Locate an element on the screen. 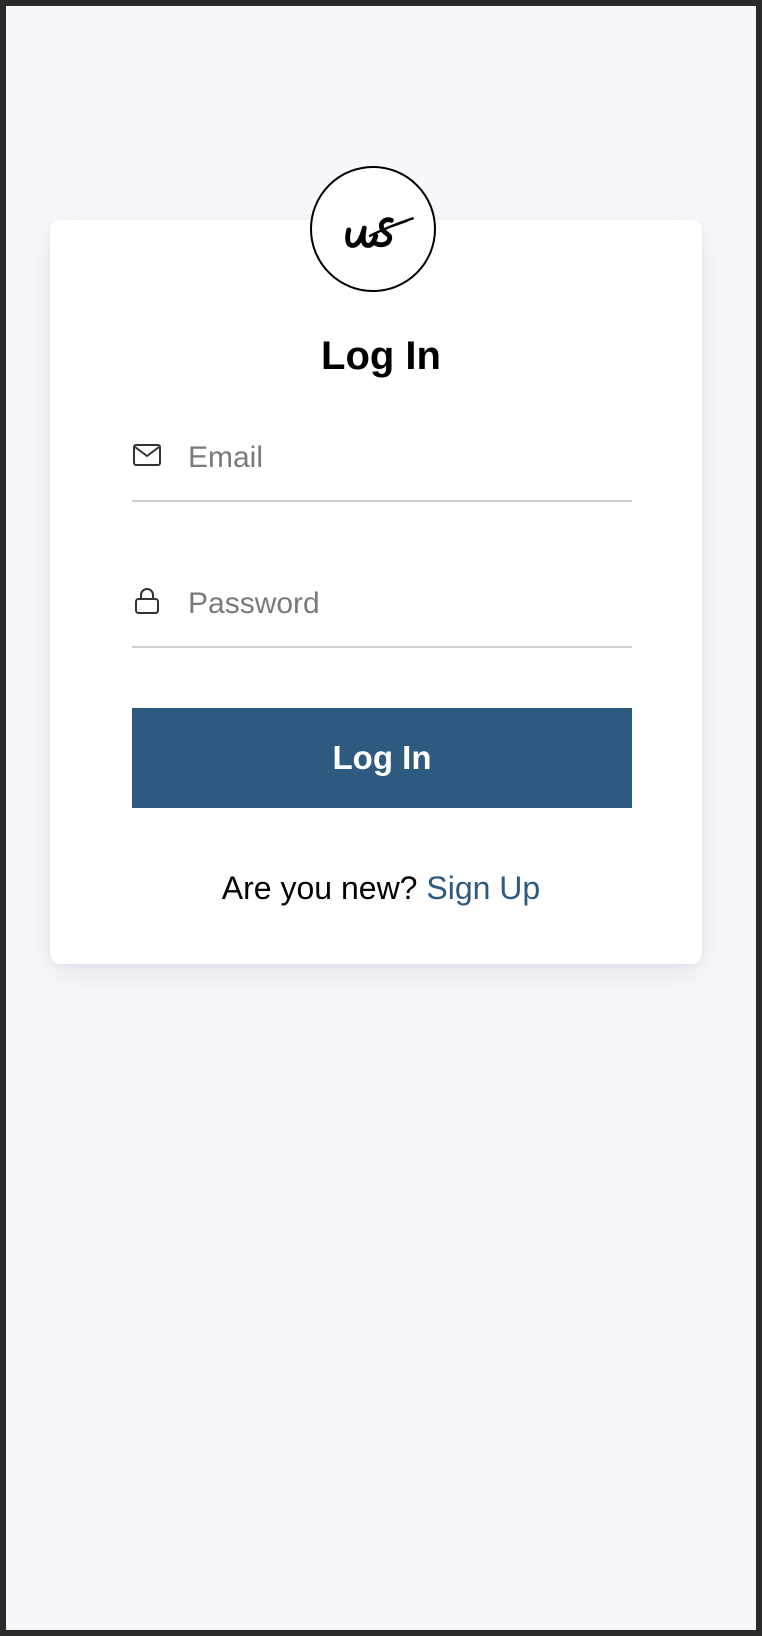 Image resolution: width=762 pixels, height=1636 pixels. password-field is located at coordinates (382, 613).